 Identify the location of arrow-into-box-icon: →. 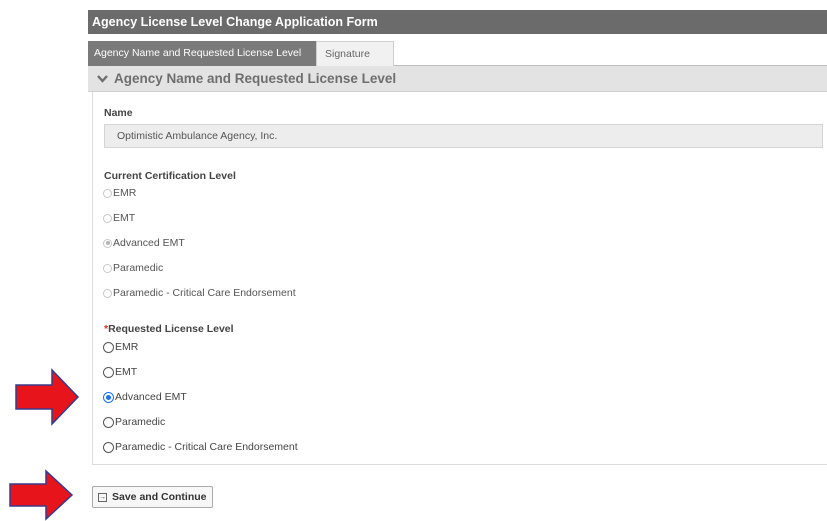
(102, 497).